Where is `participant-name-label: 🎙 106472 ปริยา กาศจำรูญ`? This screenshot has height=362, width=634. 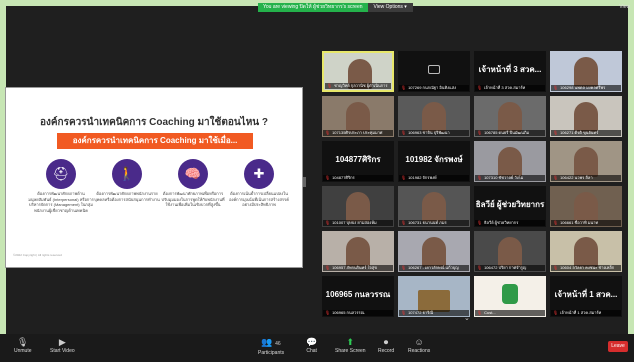
participant-name-label: 🎙 106472 ปริยา กาศจำรูญ is located at coordinates (510, 268).